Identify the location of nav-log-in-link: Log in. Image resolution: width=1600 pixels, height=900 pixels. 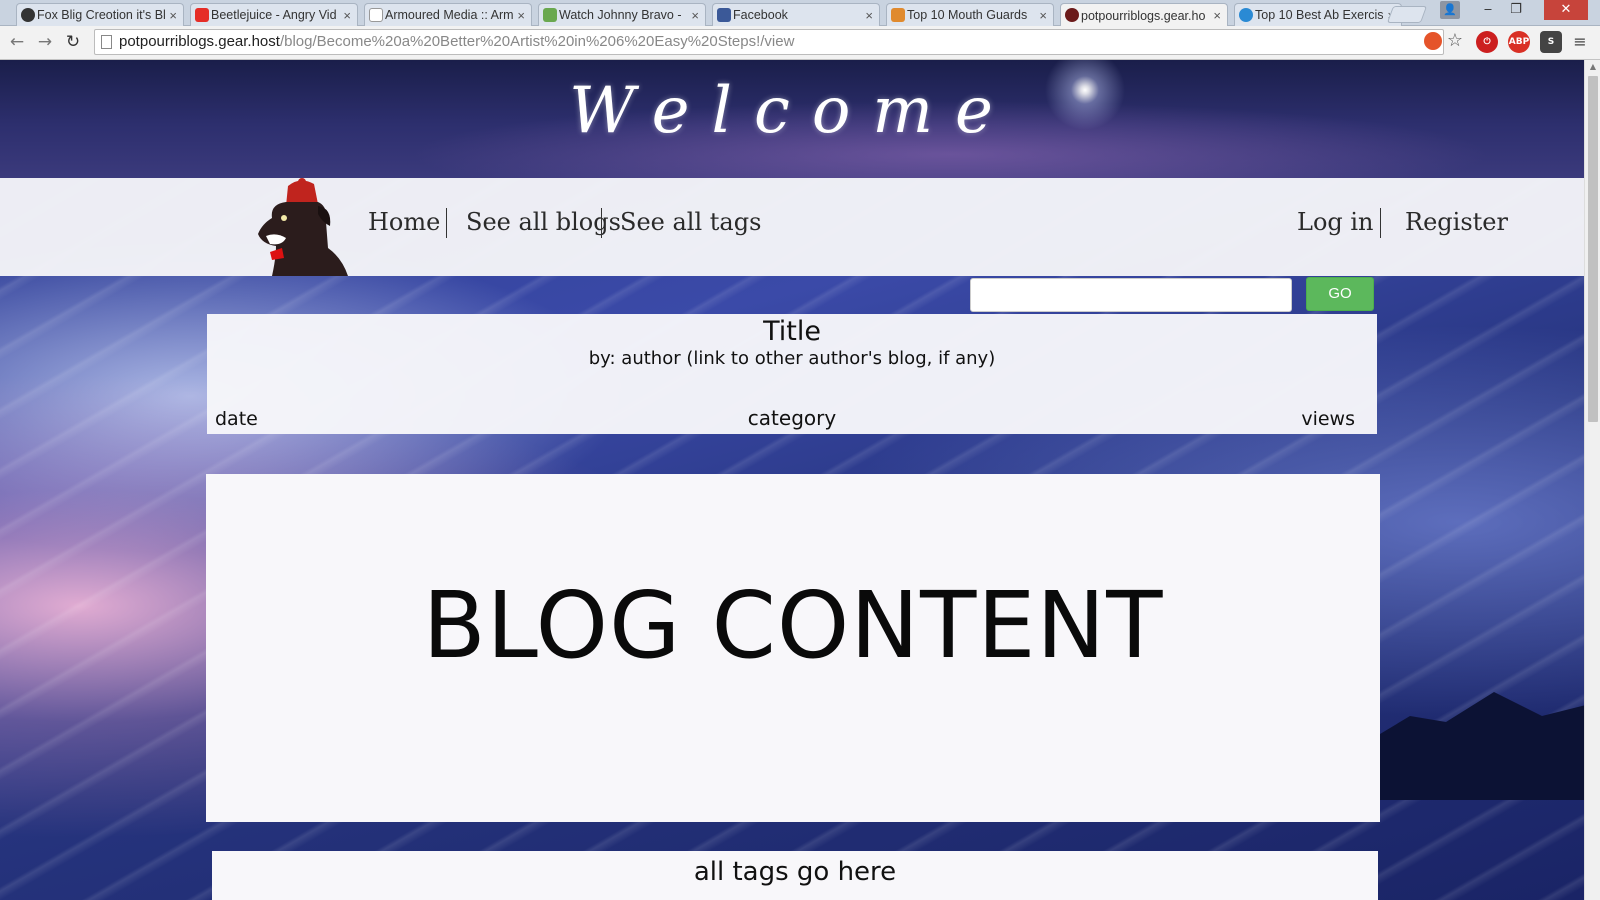
(1335, 222).